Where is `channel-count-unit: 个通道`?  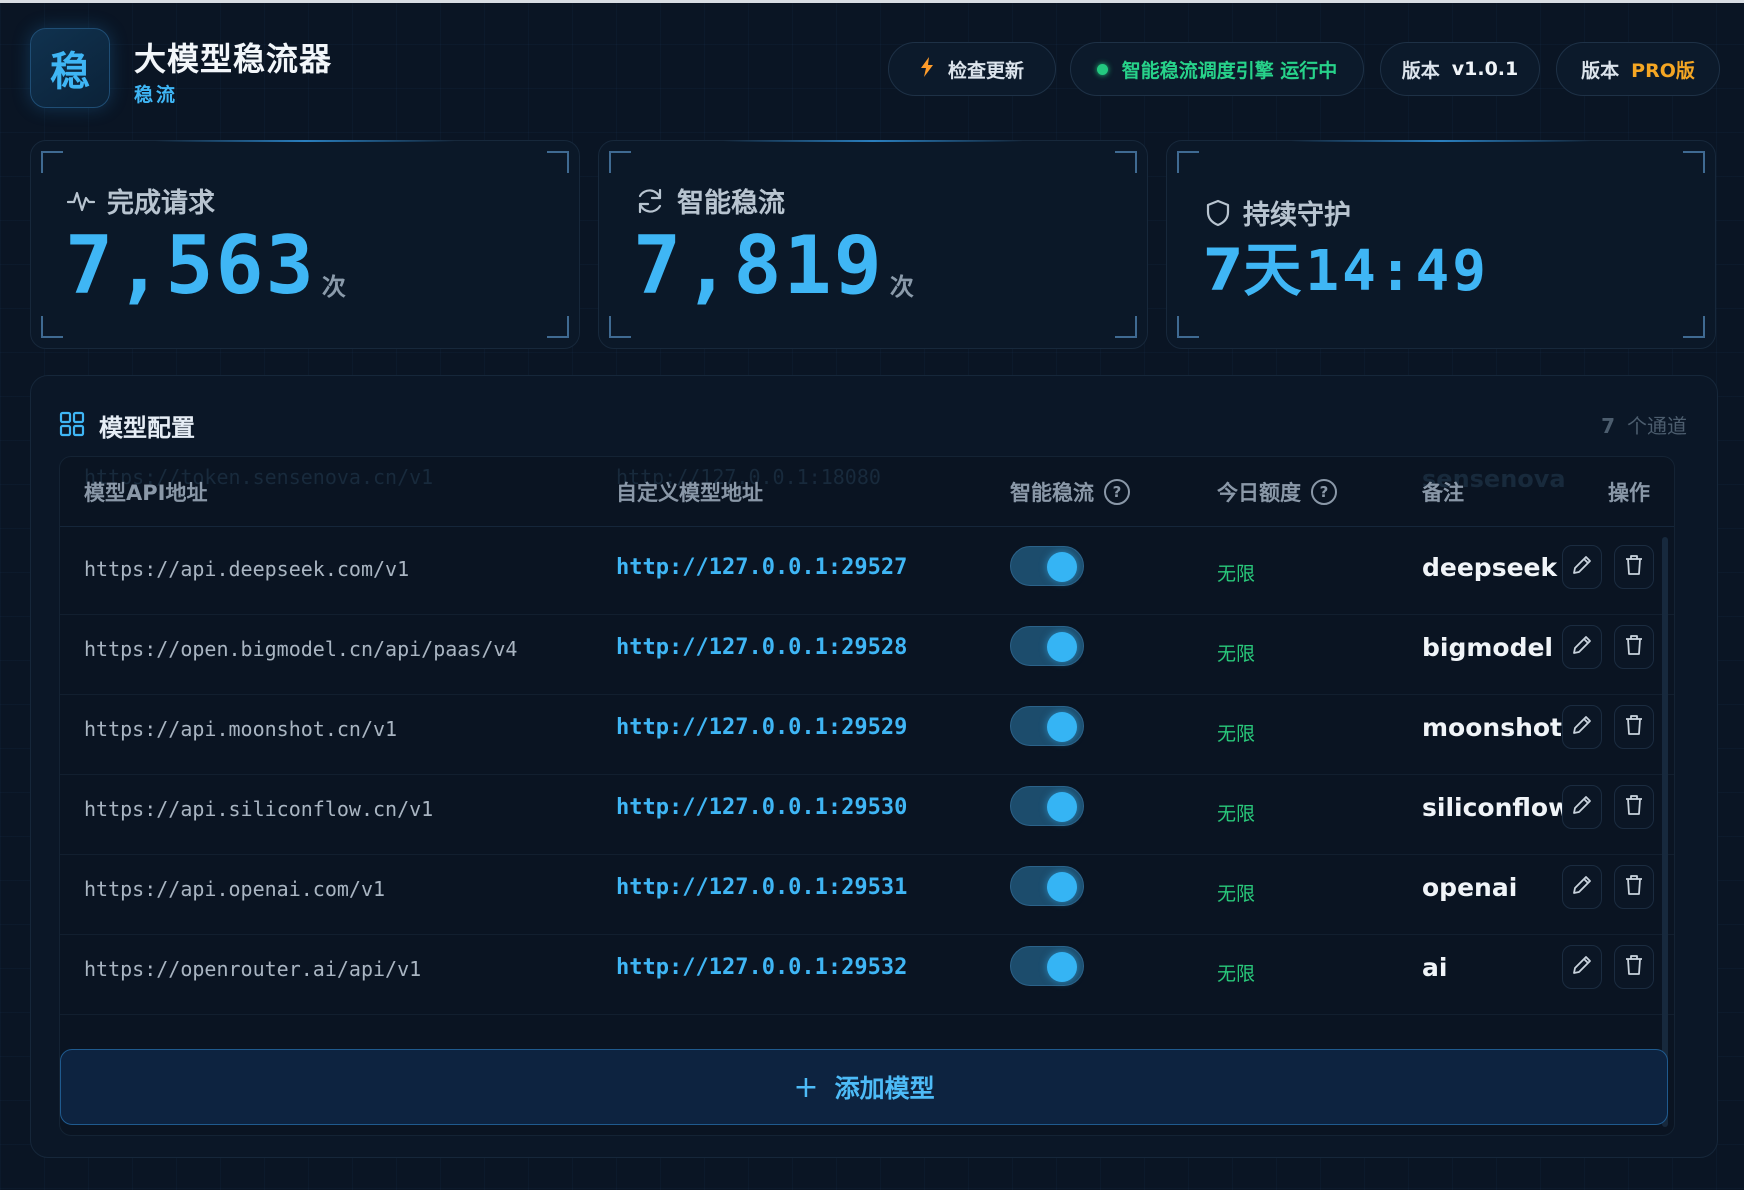 channel-count-unit: 个通道 is located at coordinates (1657, 426).